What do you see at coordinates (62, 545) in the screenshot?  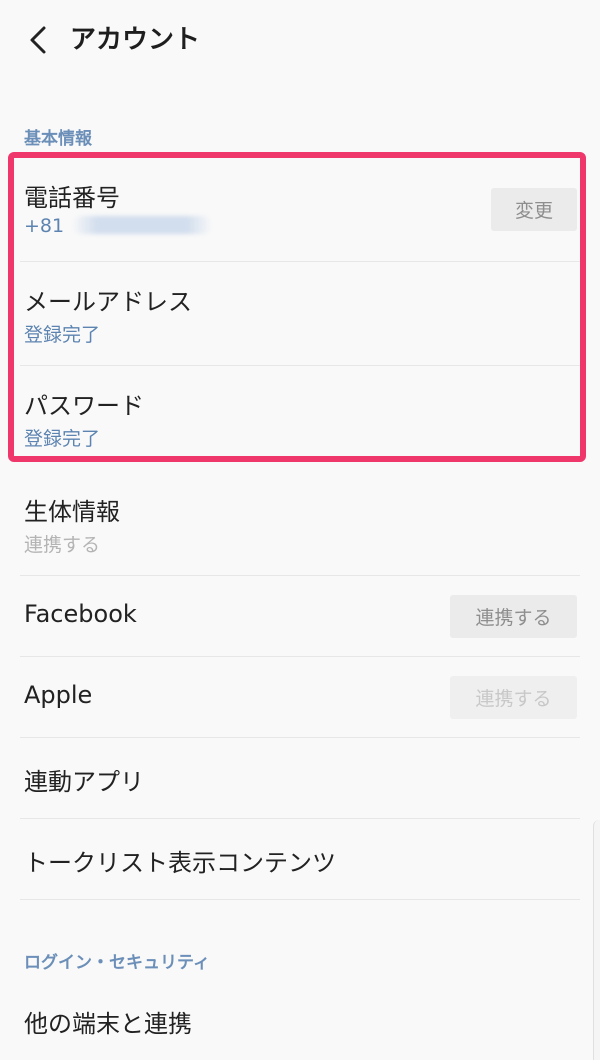 I see `biometric-status: 連携する` at bounding box center [62, 545].